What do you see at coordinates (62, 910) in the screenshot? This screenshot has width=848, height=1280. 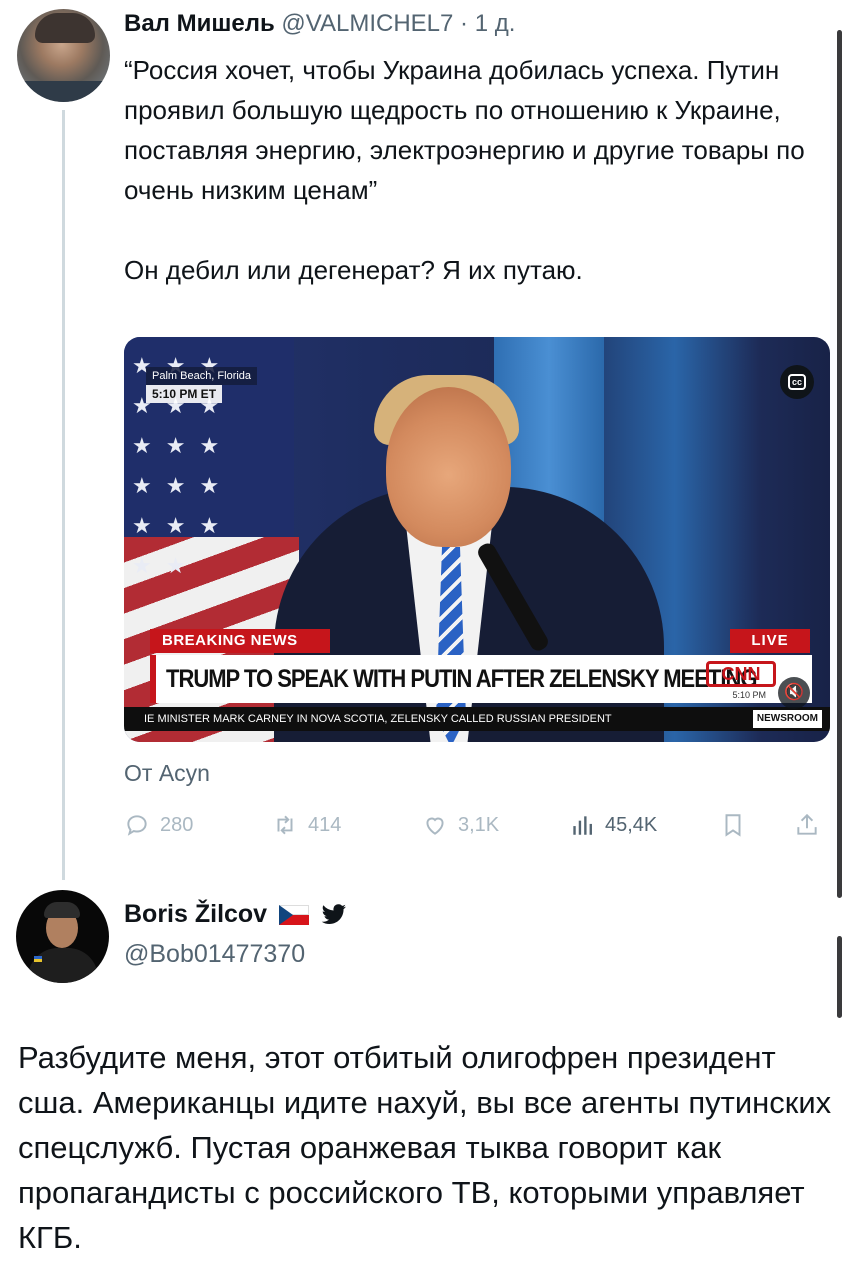 I see `avatar-cap` at bounding box center [62, 910].